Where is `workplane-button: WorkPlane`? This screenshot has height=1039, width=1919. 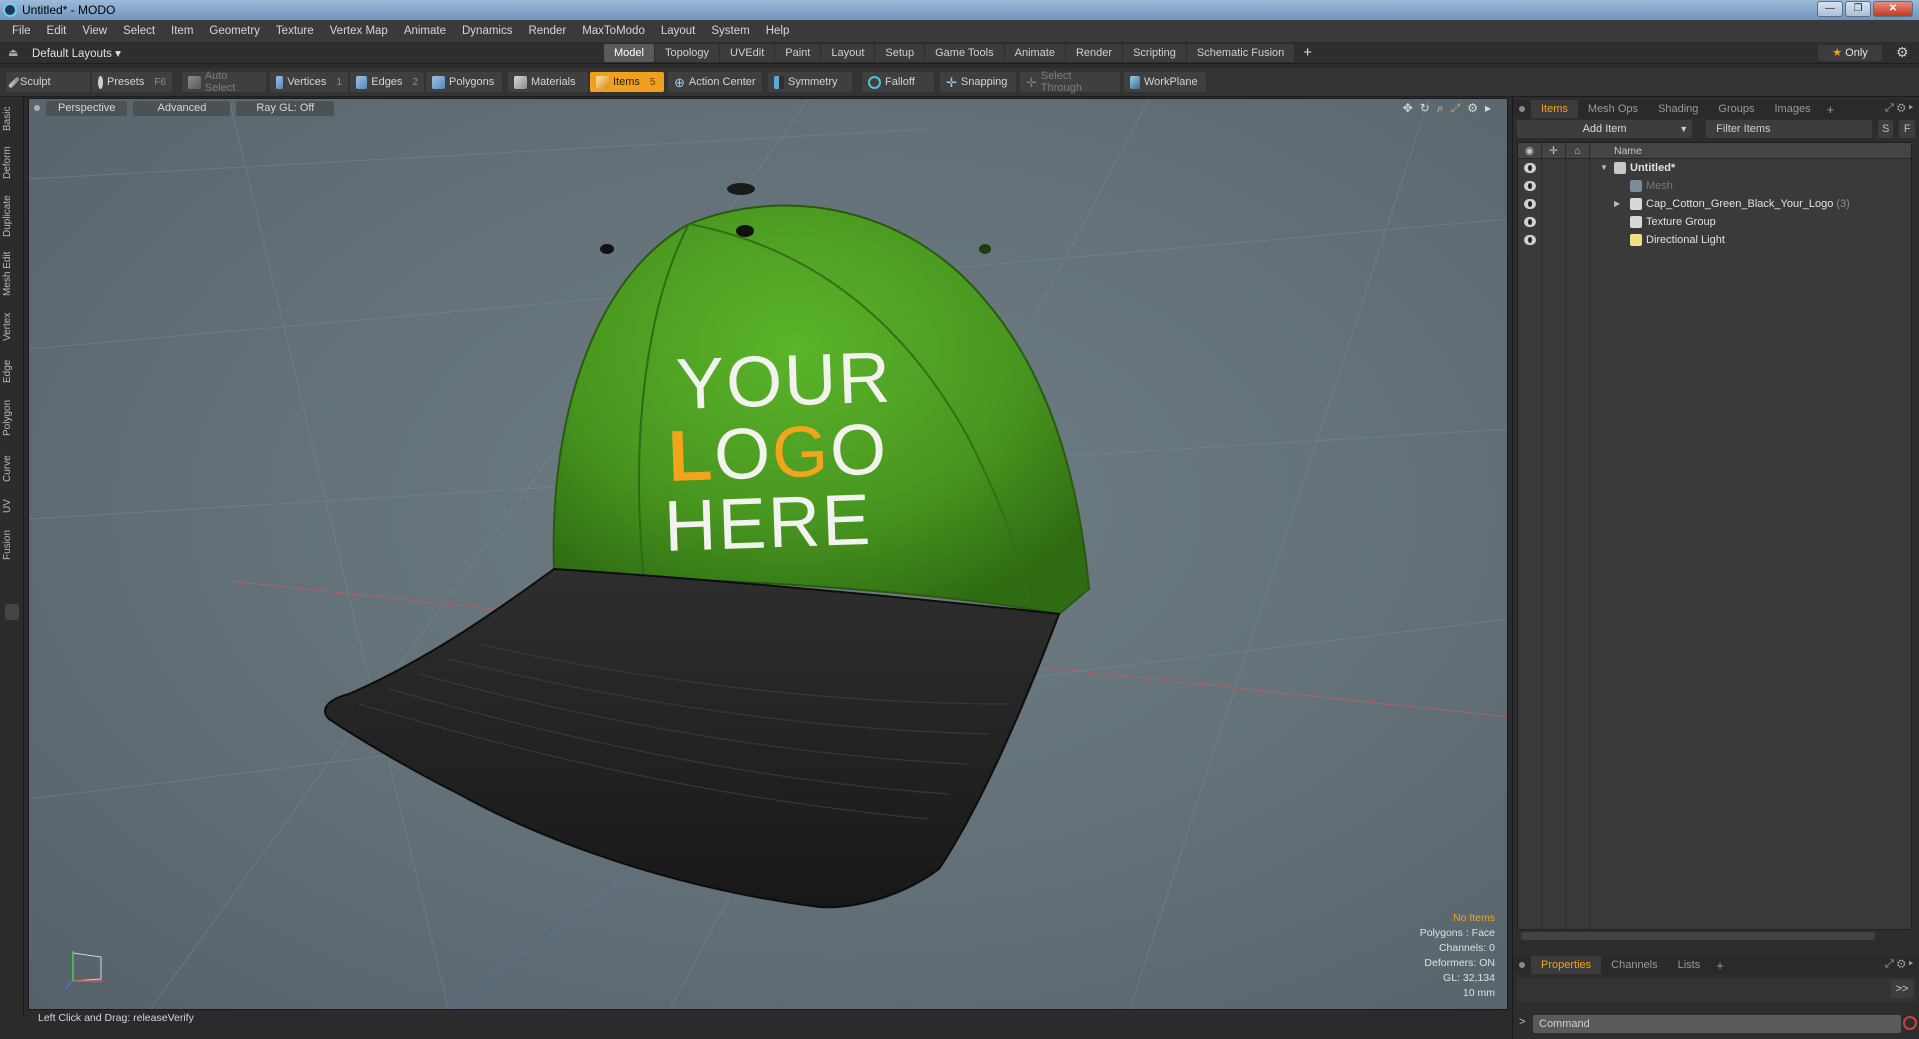 workplane-button: WorkPlane is located at coordinates (1165, 82).